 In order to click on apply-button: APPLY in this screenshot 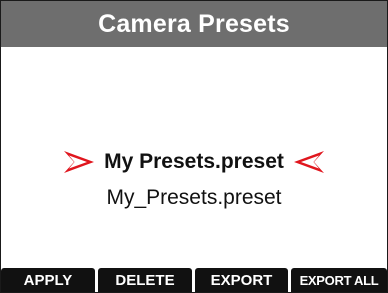, I will do `click(48, 280)`.